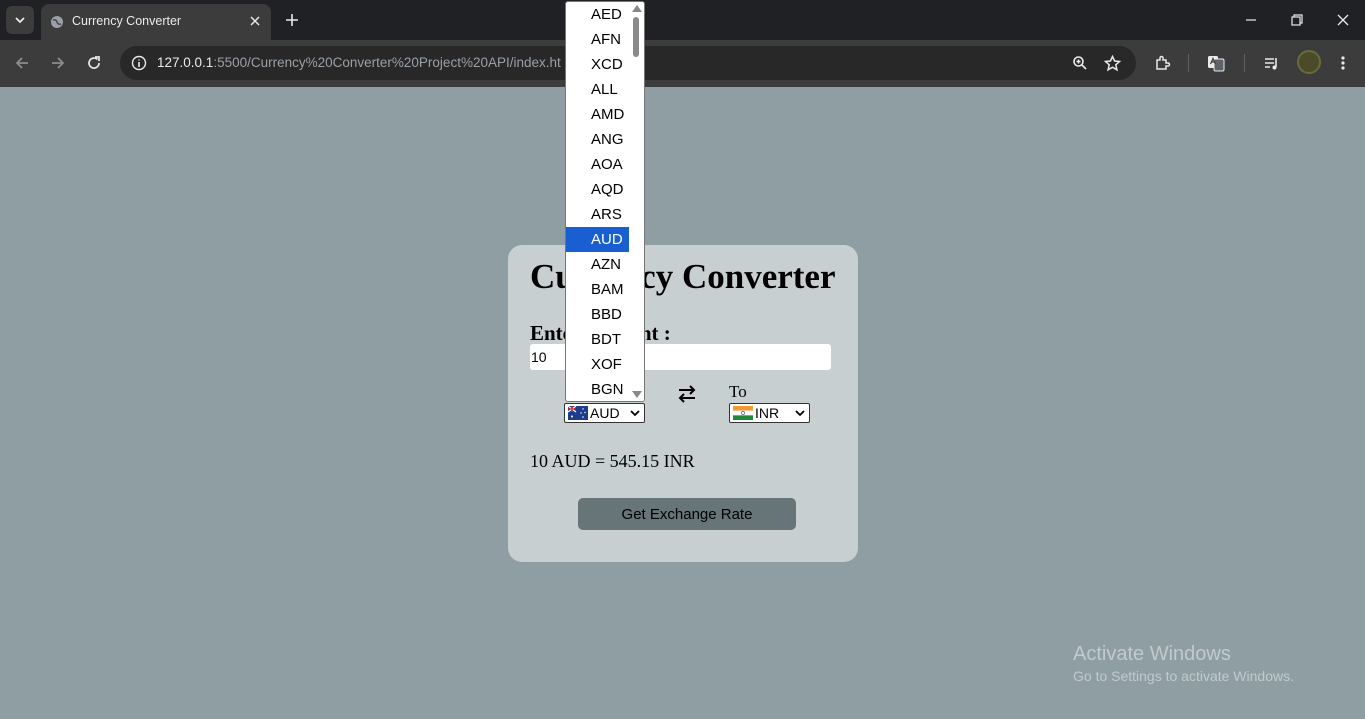  What do you see at coordinates (1343, 63) in the screenshot?
I see `menu-icon` at bounding box center [1343, 63].